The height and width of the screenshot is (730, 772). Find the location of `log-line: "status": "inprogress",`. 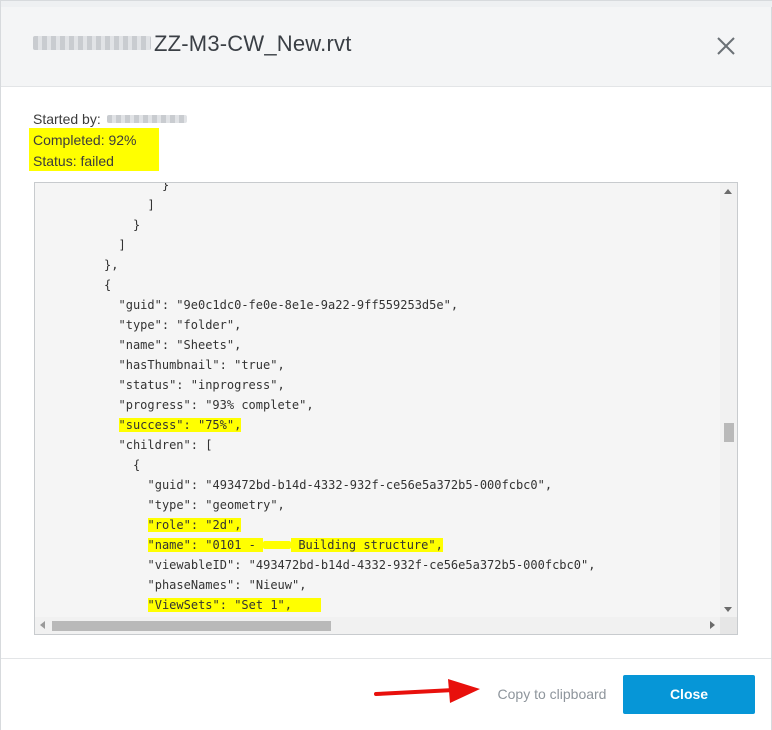

log-line: "status": "inprogress", is located at coordinates (202, 385).